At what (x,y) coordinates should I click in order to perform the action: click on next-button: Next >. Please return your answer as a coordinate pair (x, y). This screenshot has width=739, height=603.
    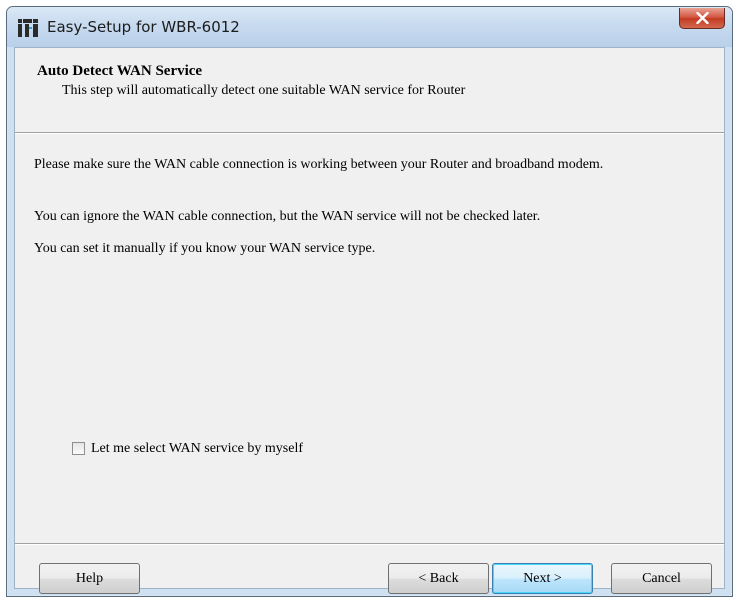
    Looking at the image, I should click on (542, 578).